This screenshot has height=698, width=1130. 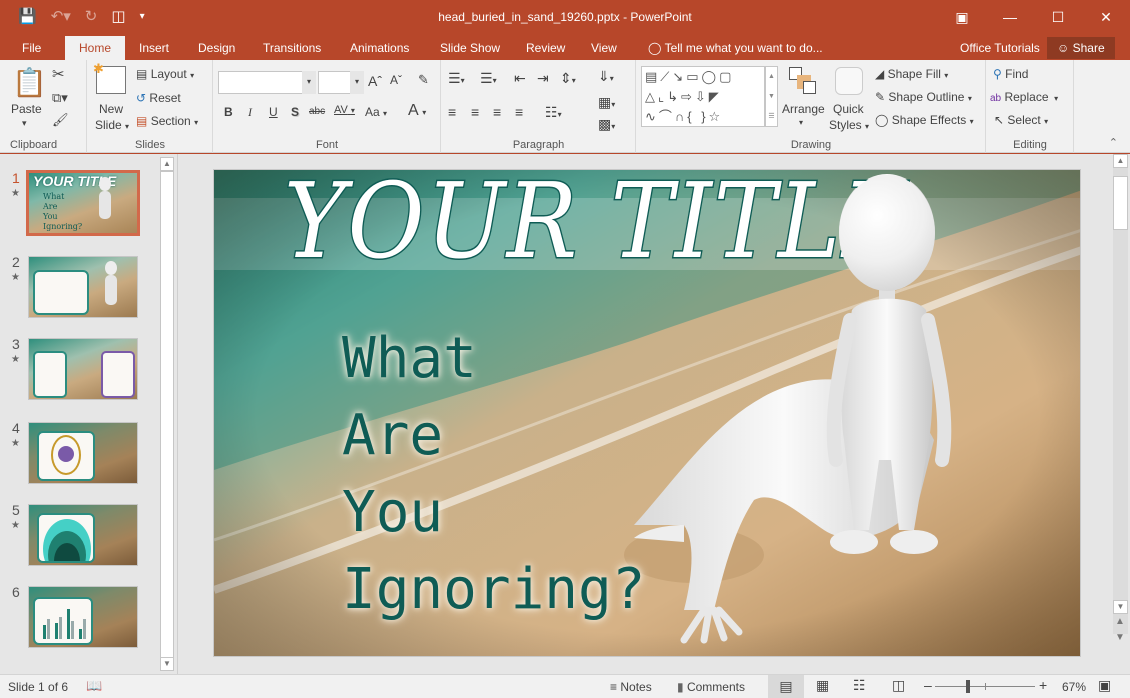 What do you see at coordinates (357, 82) in the screenshot?
I see `font-size-dropdown: ▾` at bounding box center [357, 82].